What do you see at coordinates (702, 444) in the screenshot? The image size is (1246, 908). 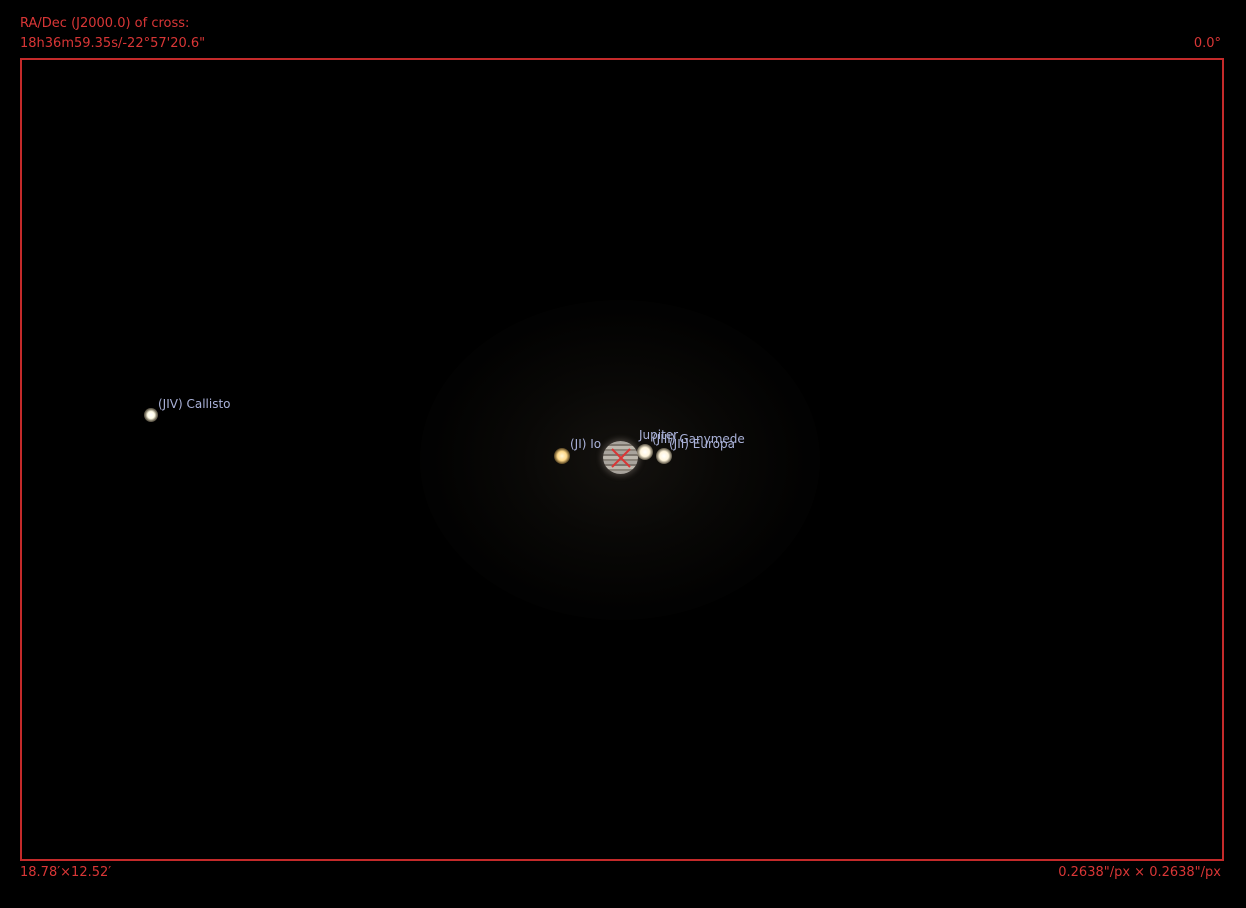 I see `europa-label: (JII) Europa` at bounding box center [702, 444].